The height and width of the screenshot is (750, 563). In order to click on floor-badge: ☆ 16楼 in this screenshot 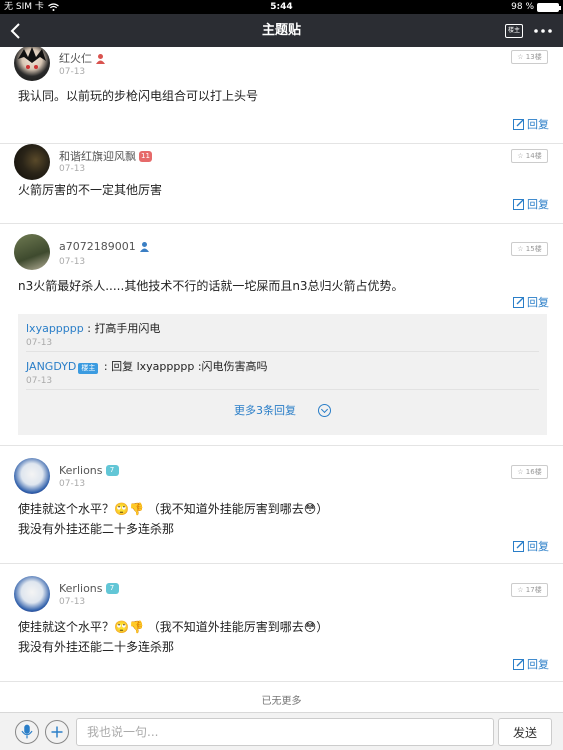, I will do `click(529, 472)`.